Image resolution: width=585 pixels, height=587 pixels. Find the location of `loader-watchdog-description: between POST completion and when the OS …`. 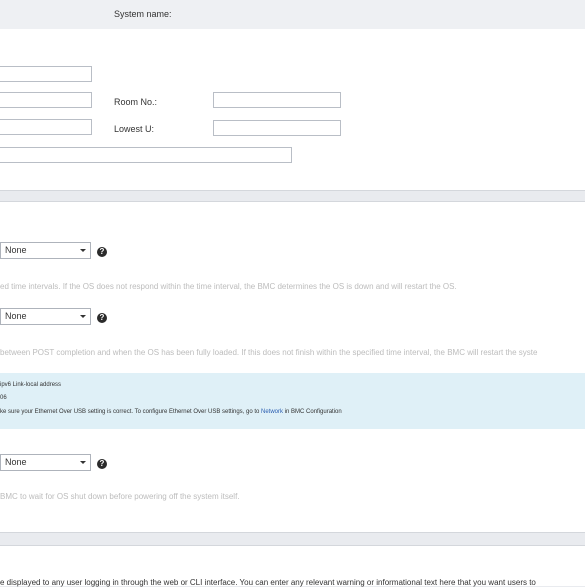

loader-watchdog-description: between POST completion and when the OS … is located at coordinates (269, 352).